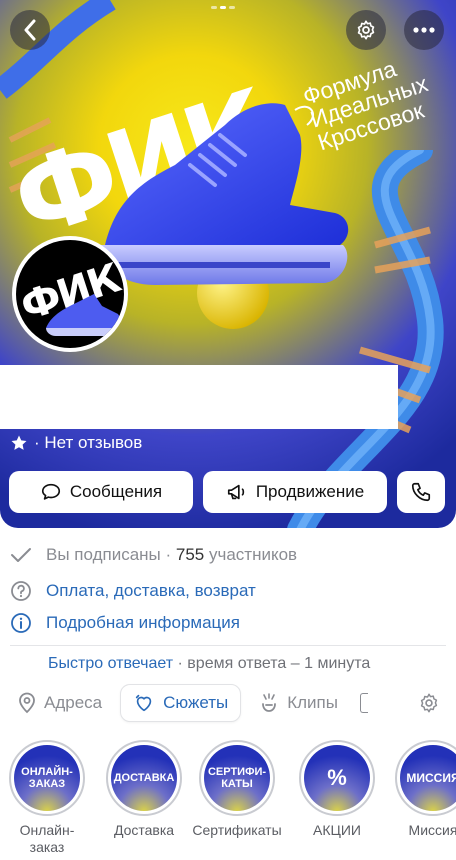  Describe the element at coordinates (432, 830) in the screenshot. I see `story-caption: Миссия` at that location.